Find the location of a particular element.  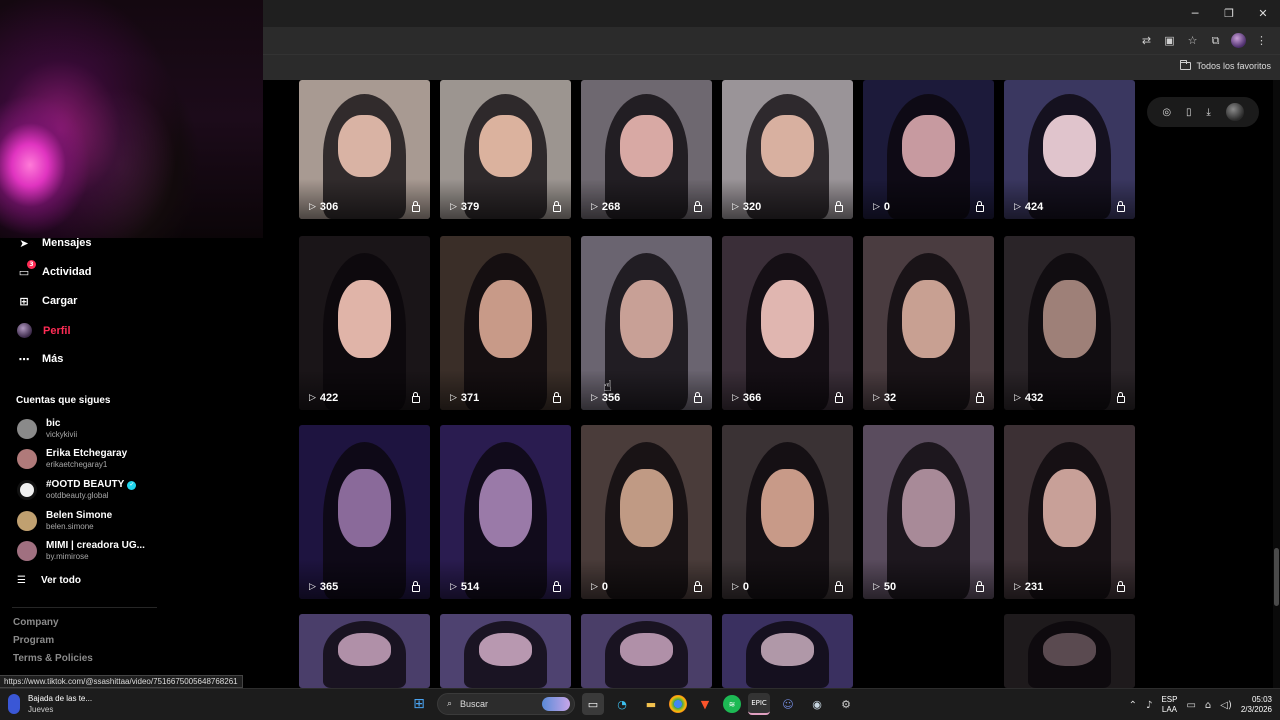

profile-avatar is located at coordinates (1238, 40).